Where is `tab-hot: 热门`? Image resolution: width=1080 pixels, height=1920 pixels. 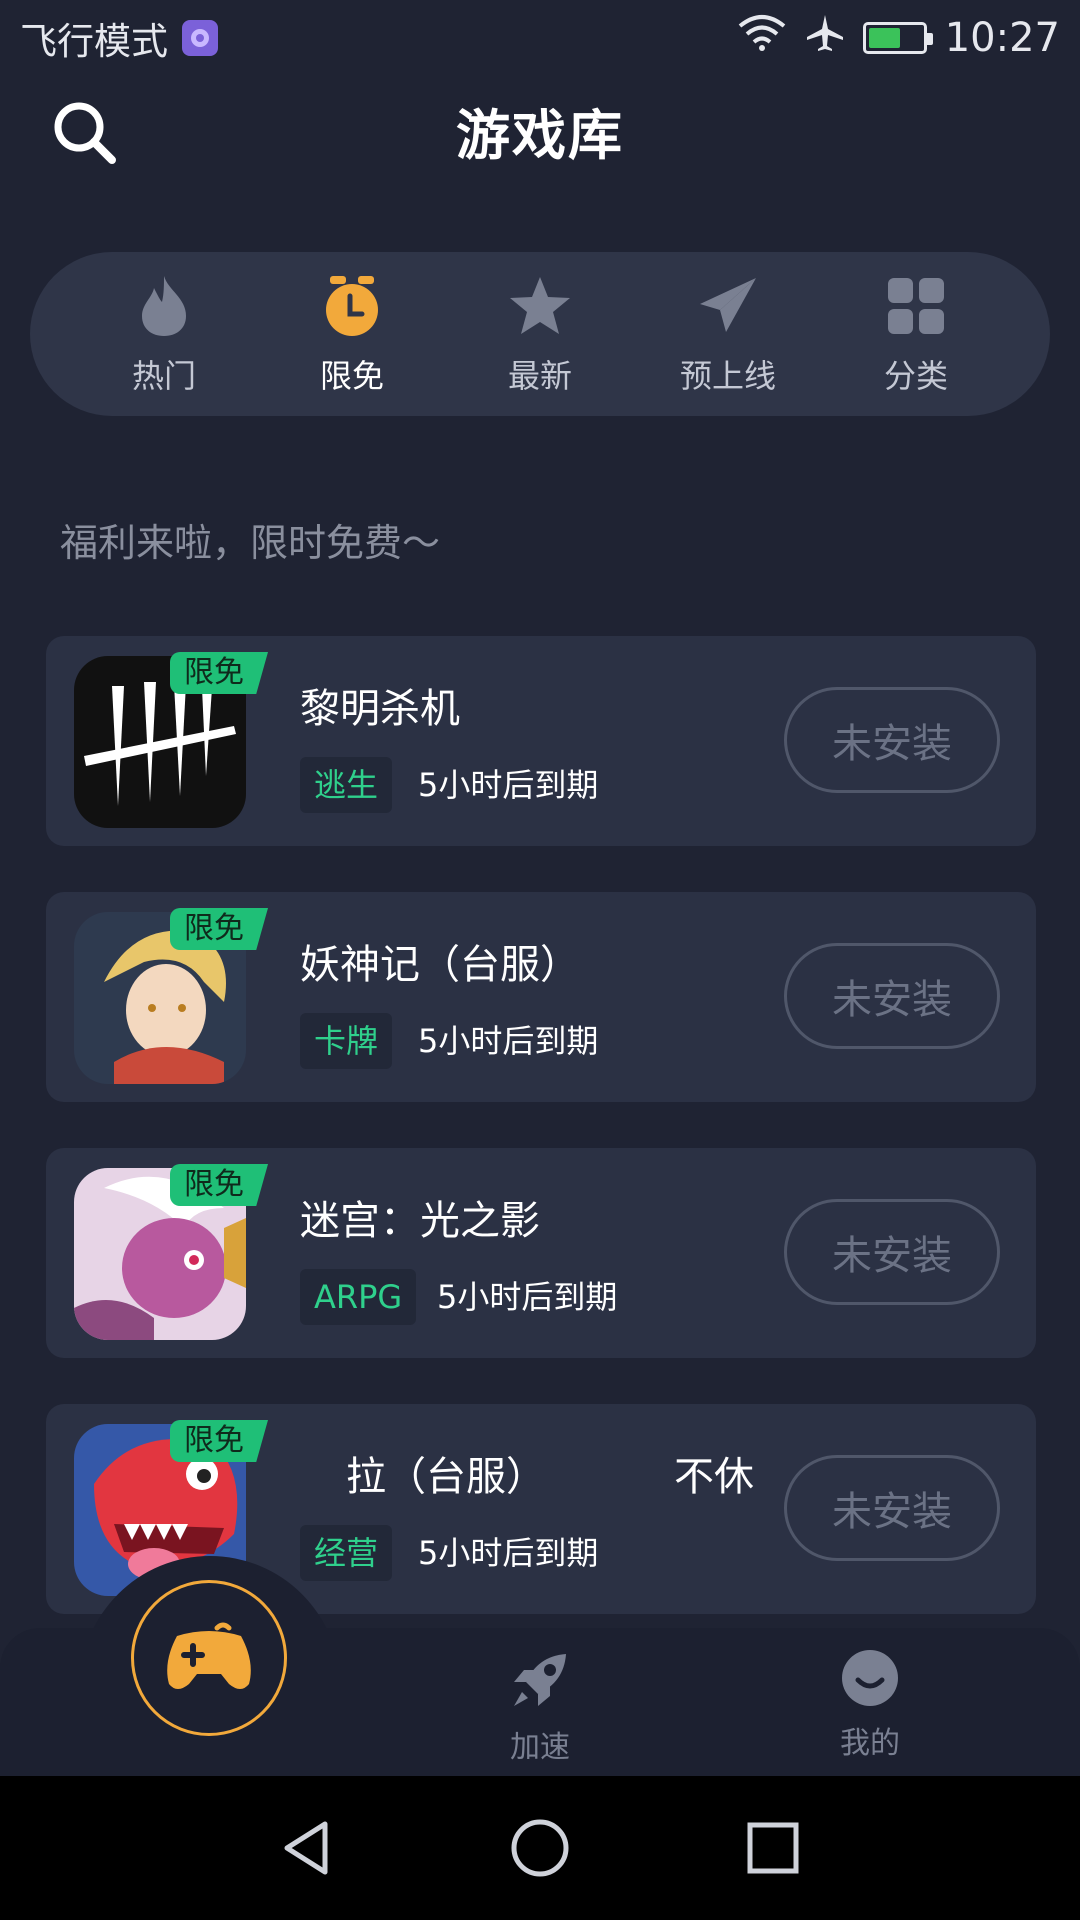 tab-hot: 热门 is located at coordinates (164, 334).